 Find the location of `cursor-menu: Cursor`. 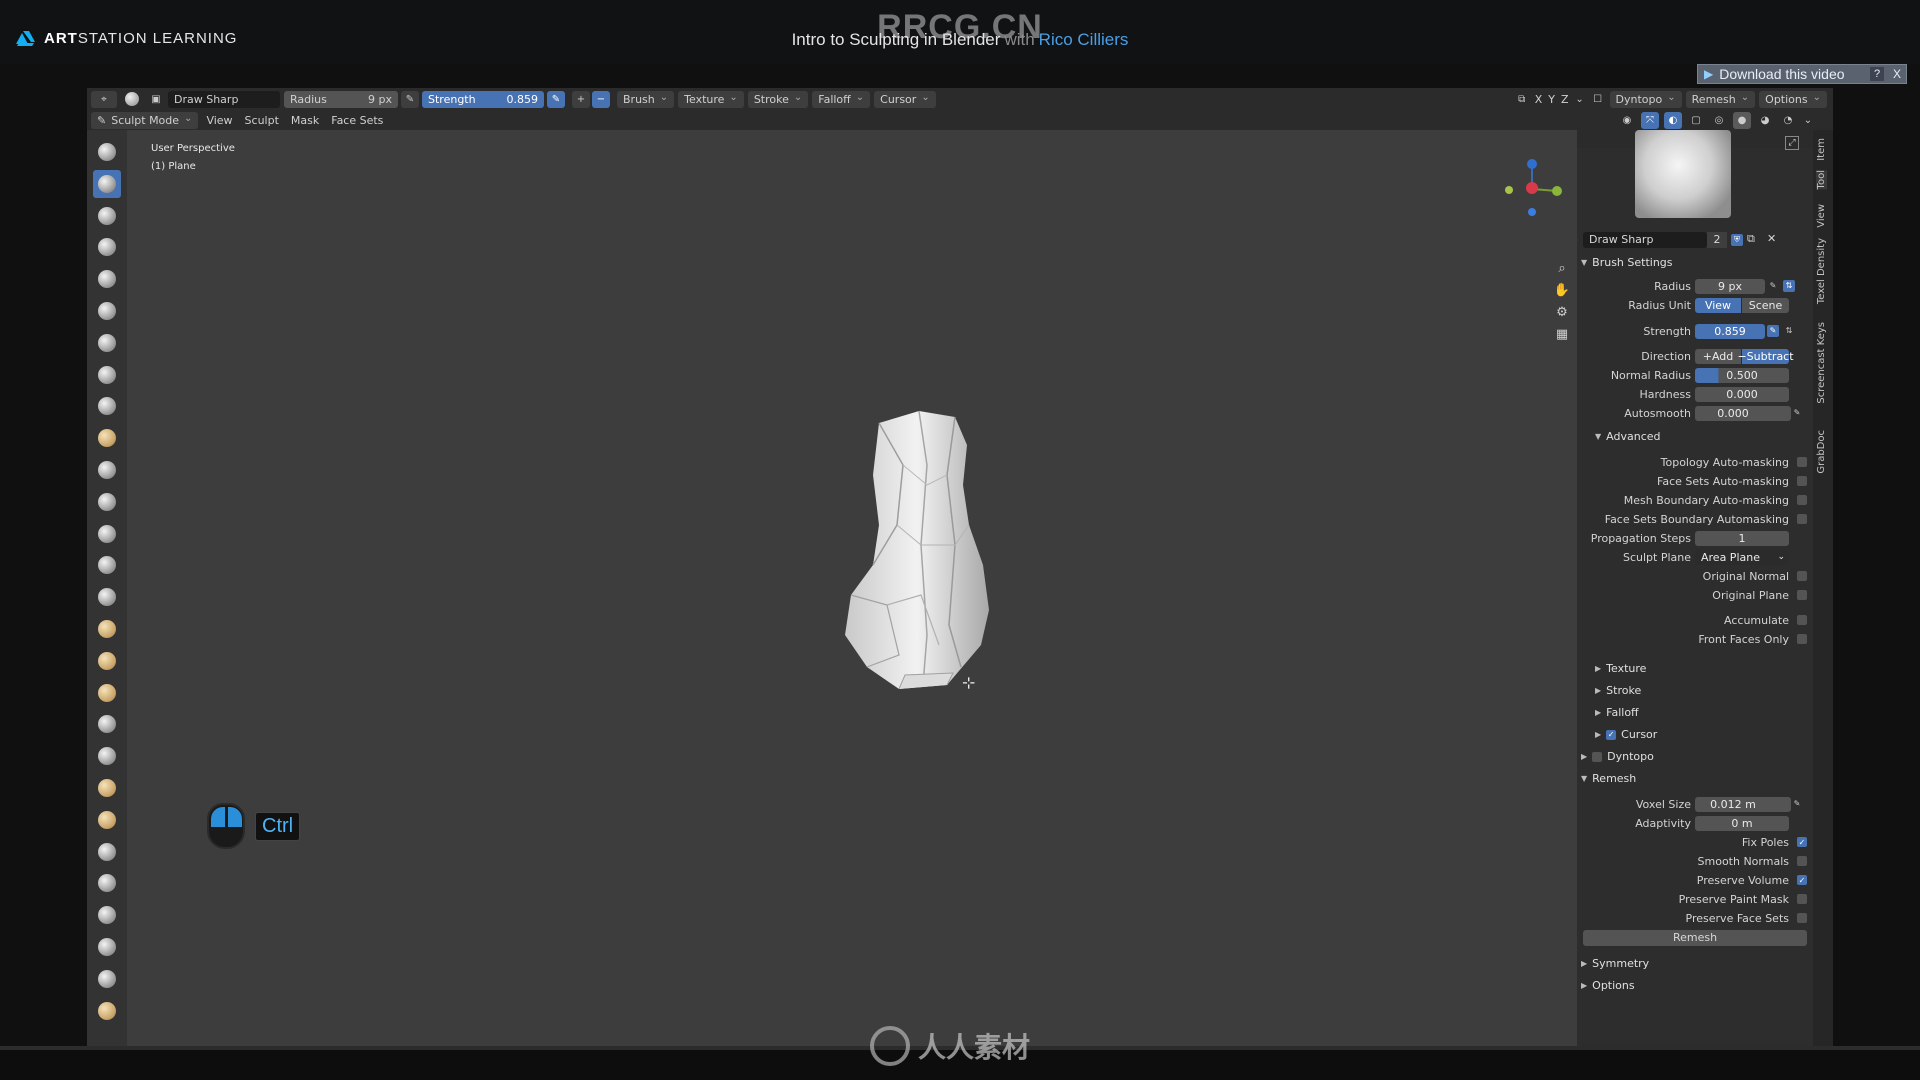

cursor-menu: Cursor is located at coordinates (905, 99).